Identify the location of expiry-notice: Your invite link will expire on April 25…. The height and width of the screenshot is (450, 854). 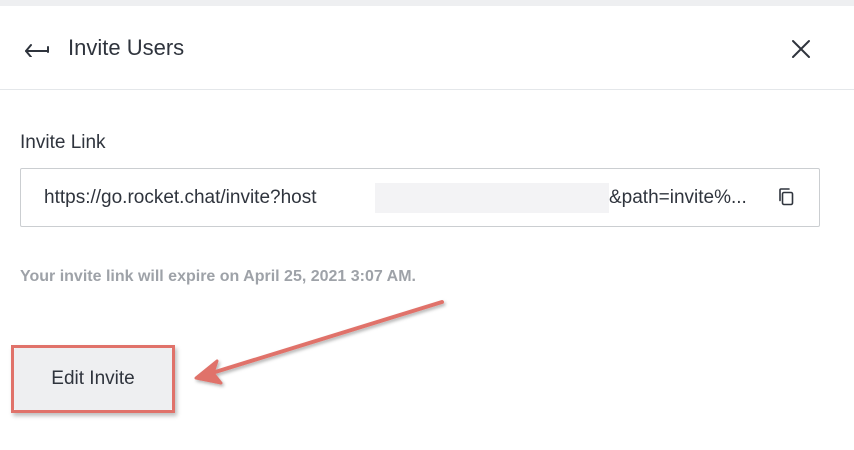
(218, 276).